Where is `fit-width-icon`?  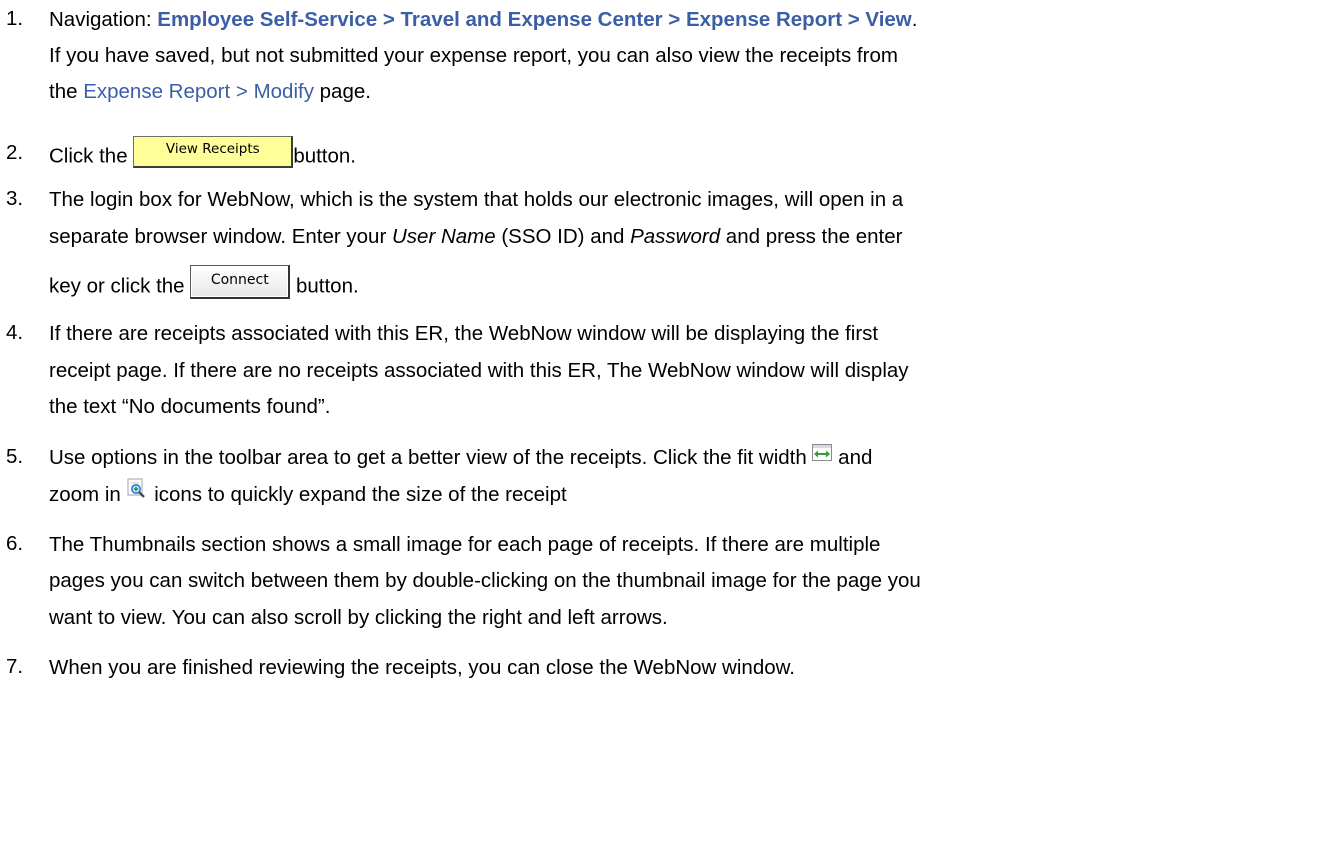
fit-width-icon is located at coordinates (822, 455).